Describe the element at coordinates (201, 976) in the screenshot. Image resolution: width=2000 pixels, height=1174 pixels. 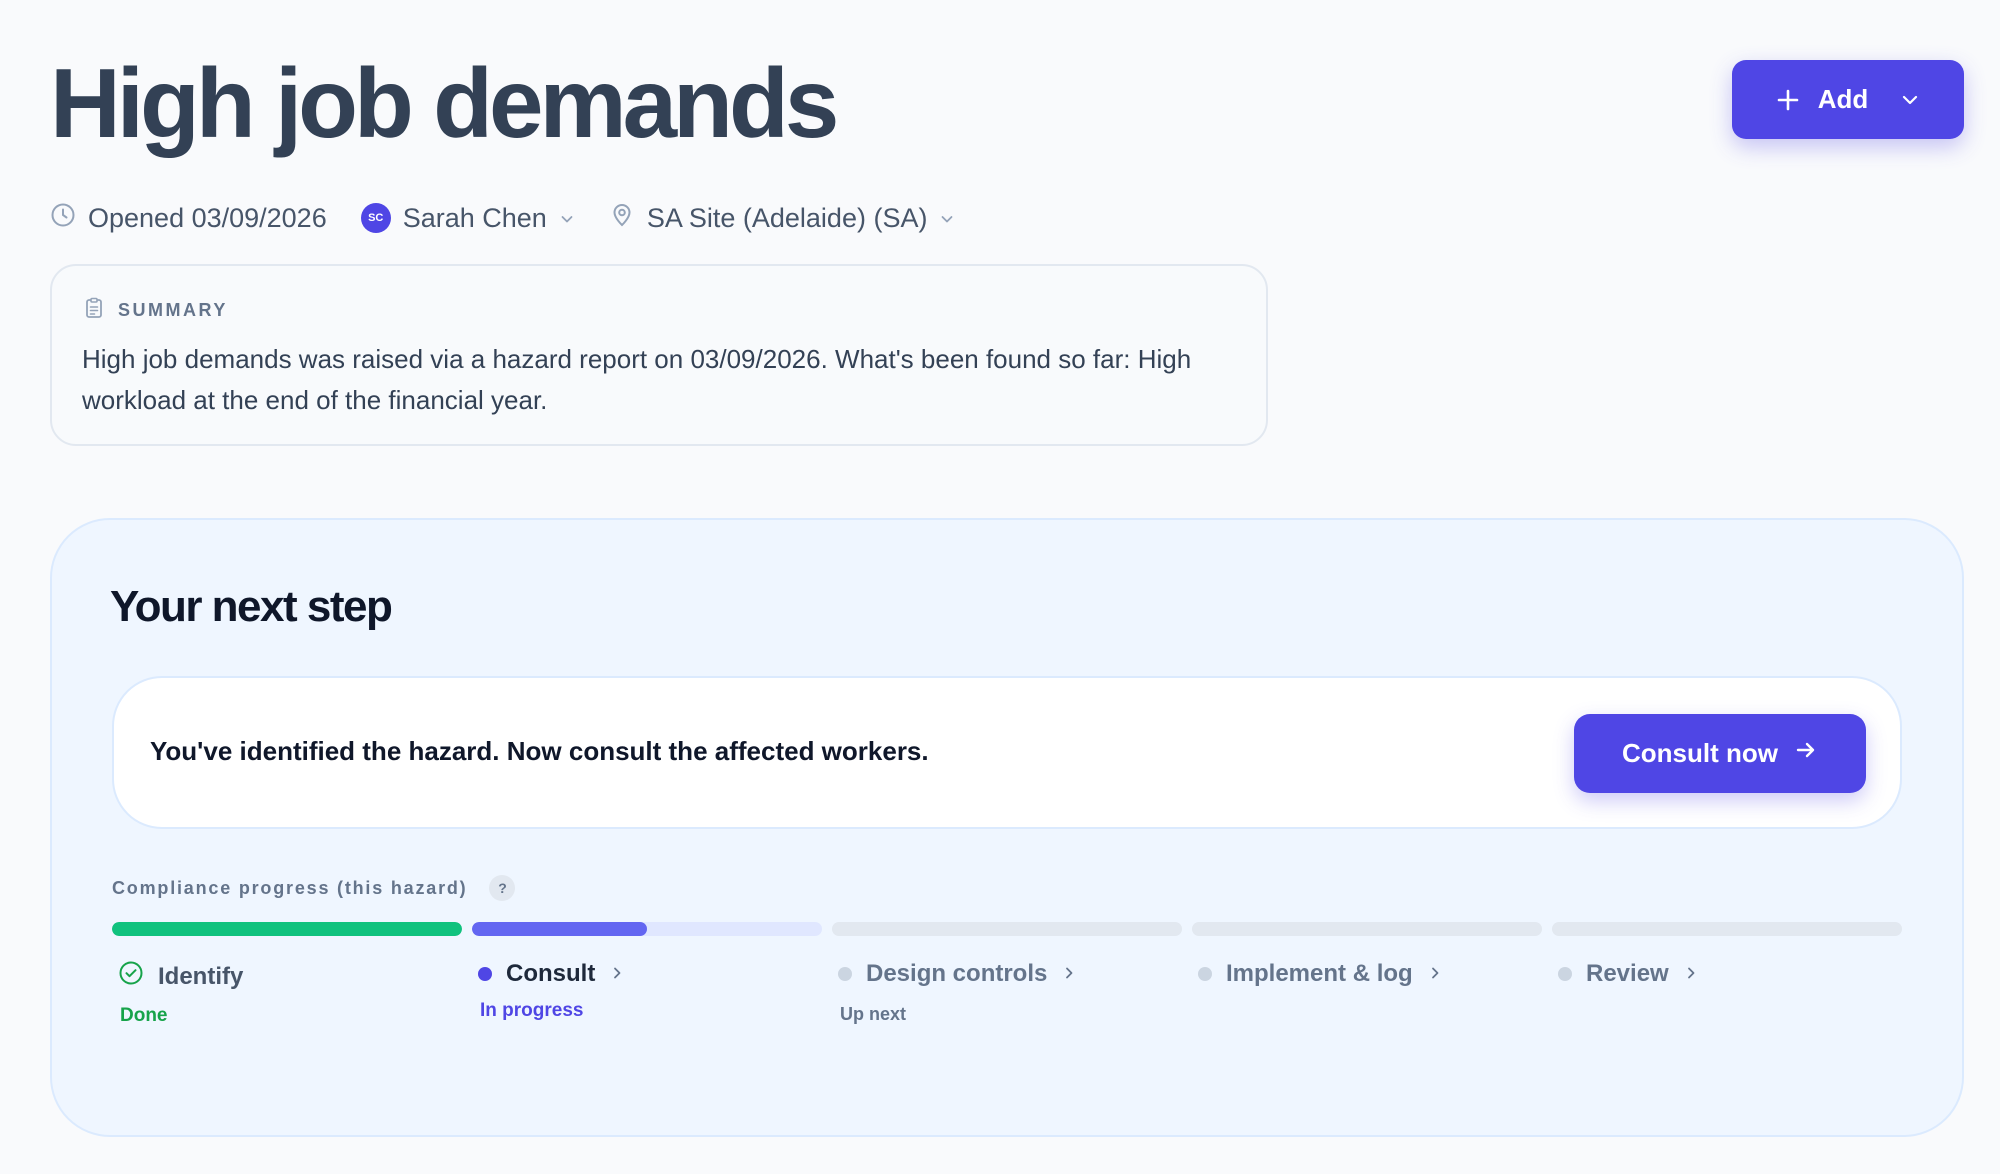
I see `step-label: Identify` at that location.